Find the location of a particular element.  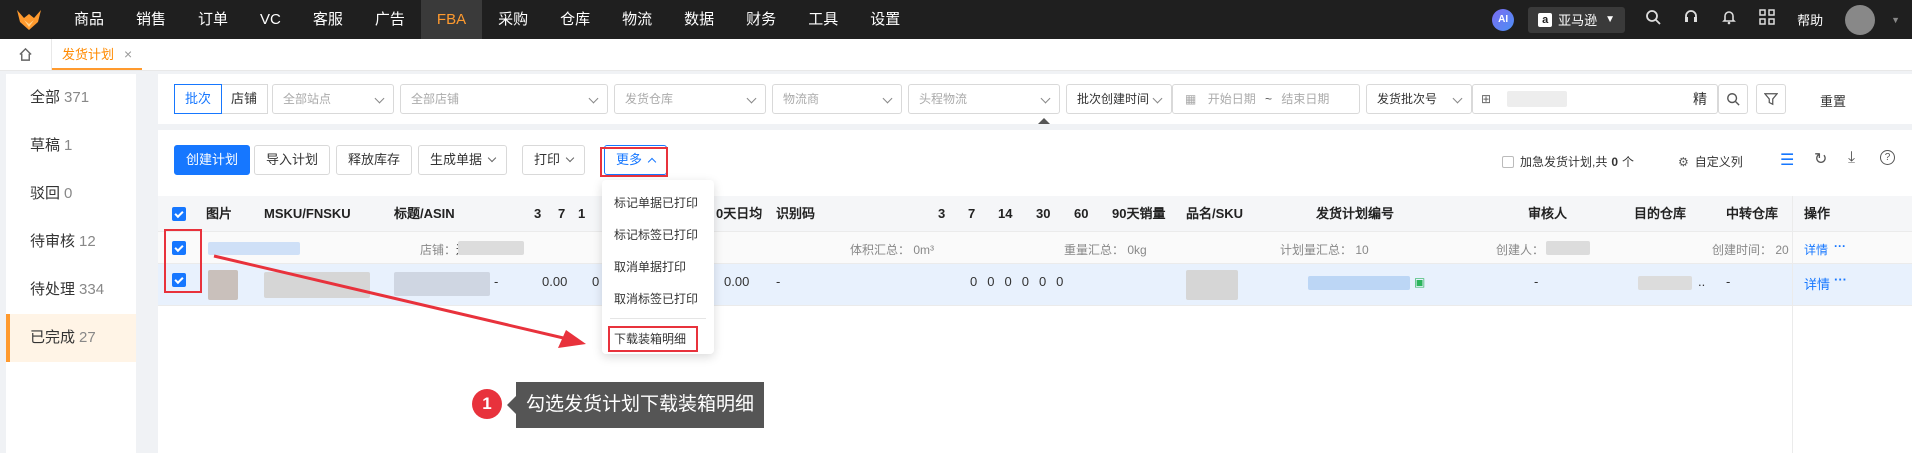

step-number-badge: 1 is located at coordinates (487, 404).